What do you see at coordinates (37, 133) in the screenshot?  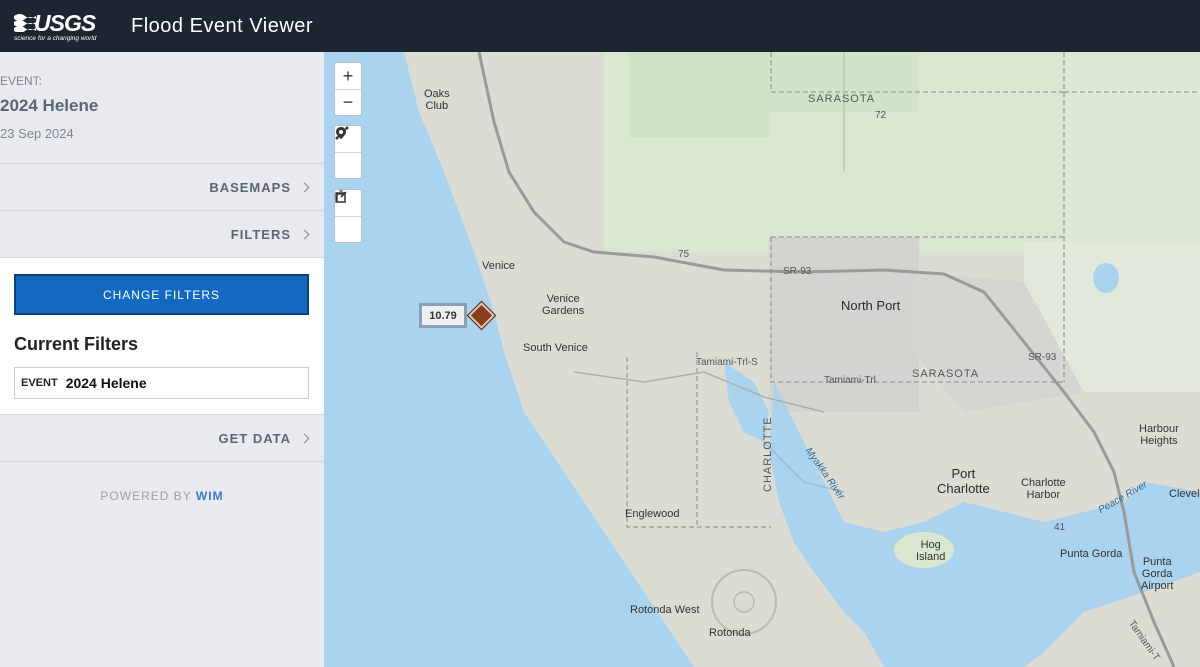 I see `event-date: 23 Sep 2024` at bounding box center [37, 133].